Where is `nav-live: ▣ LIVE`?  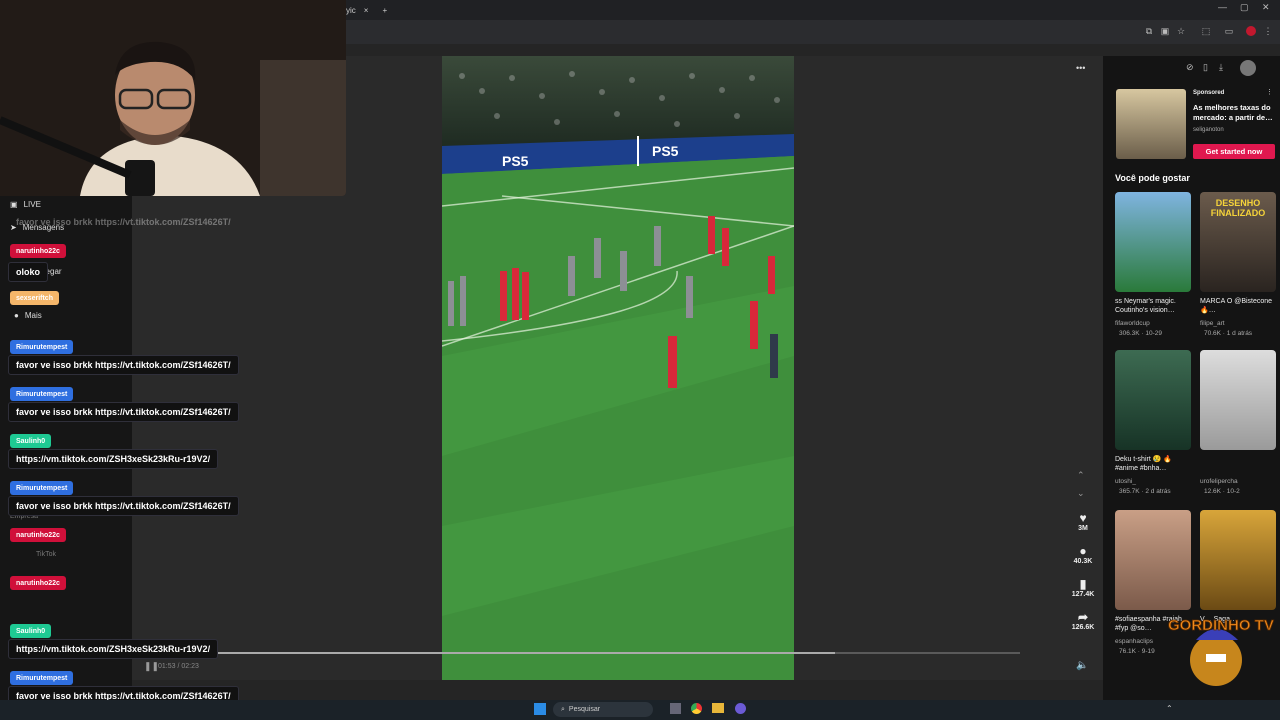
nav-live: ▣ LIVE is located at coordinates (25, 204).